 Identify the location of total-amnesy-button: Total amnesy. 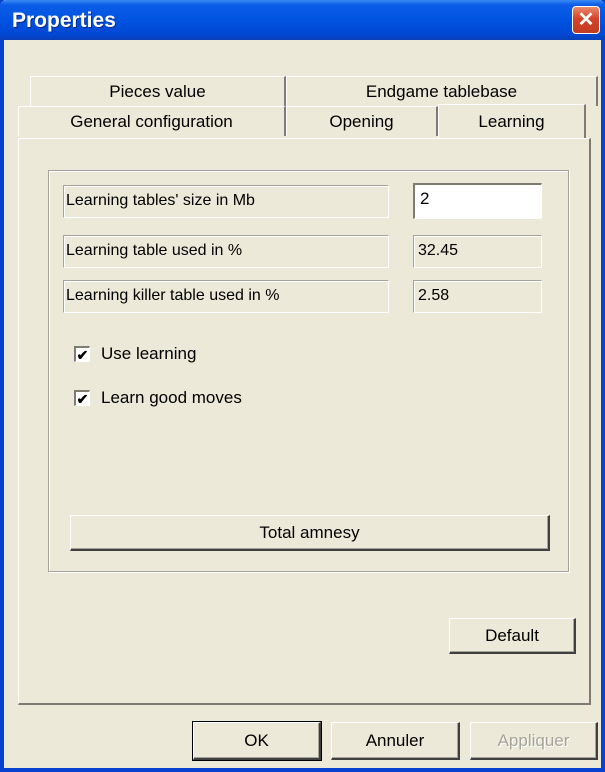
(310, 533).